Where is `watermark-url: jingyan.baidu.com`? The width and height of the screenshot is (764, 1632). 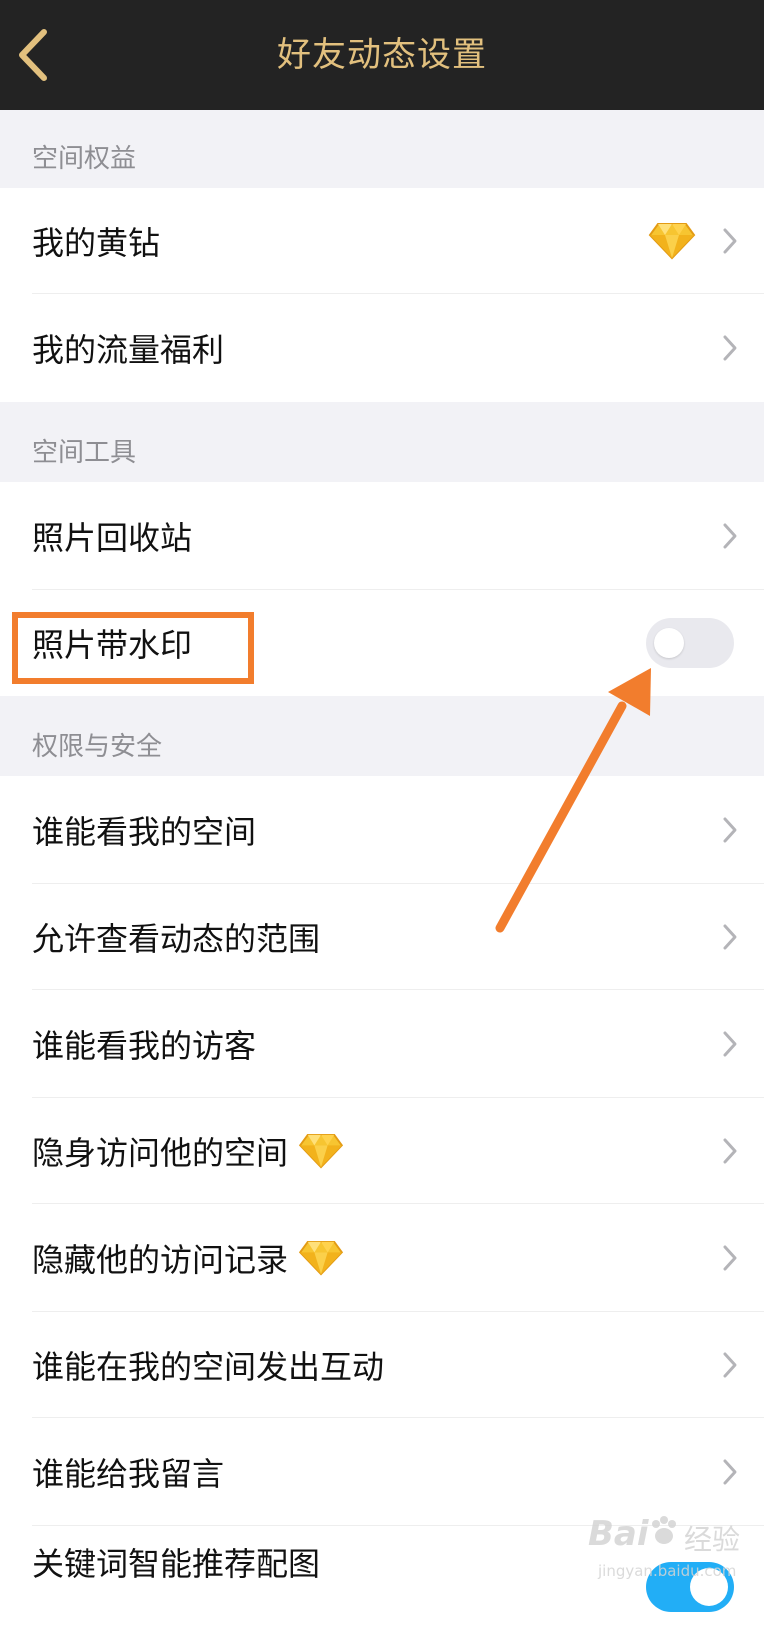 watermark-url: jingyan.baidu.com is located at coordinates (667, 1571).